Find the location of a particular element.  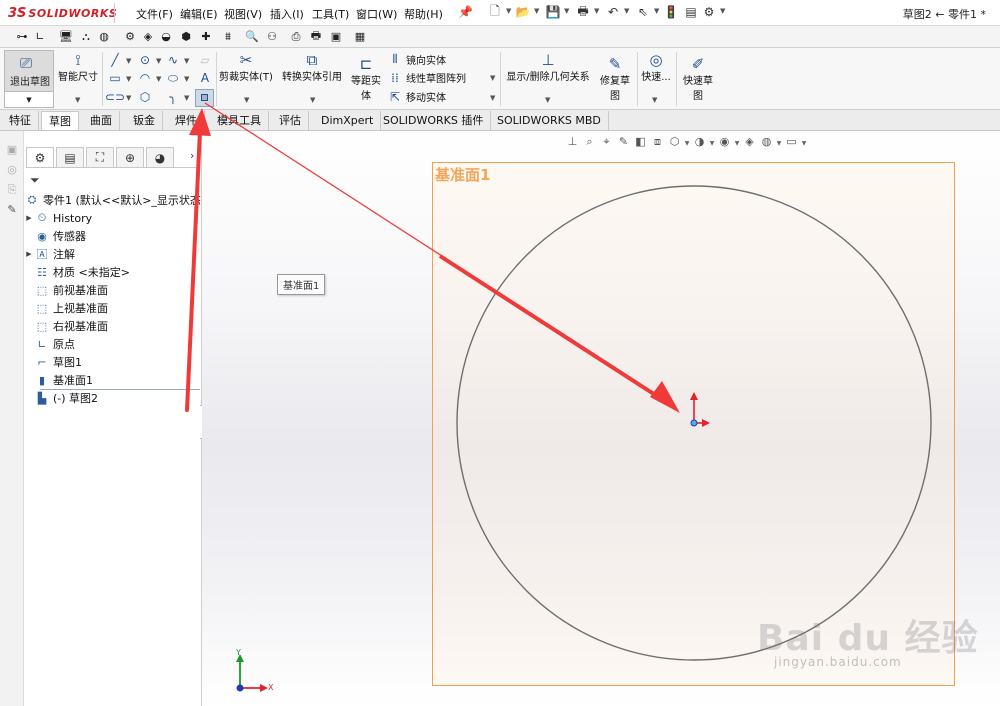

feature-manager-tab-icon: ⚙ is located at coordinates (40, 157).